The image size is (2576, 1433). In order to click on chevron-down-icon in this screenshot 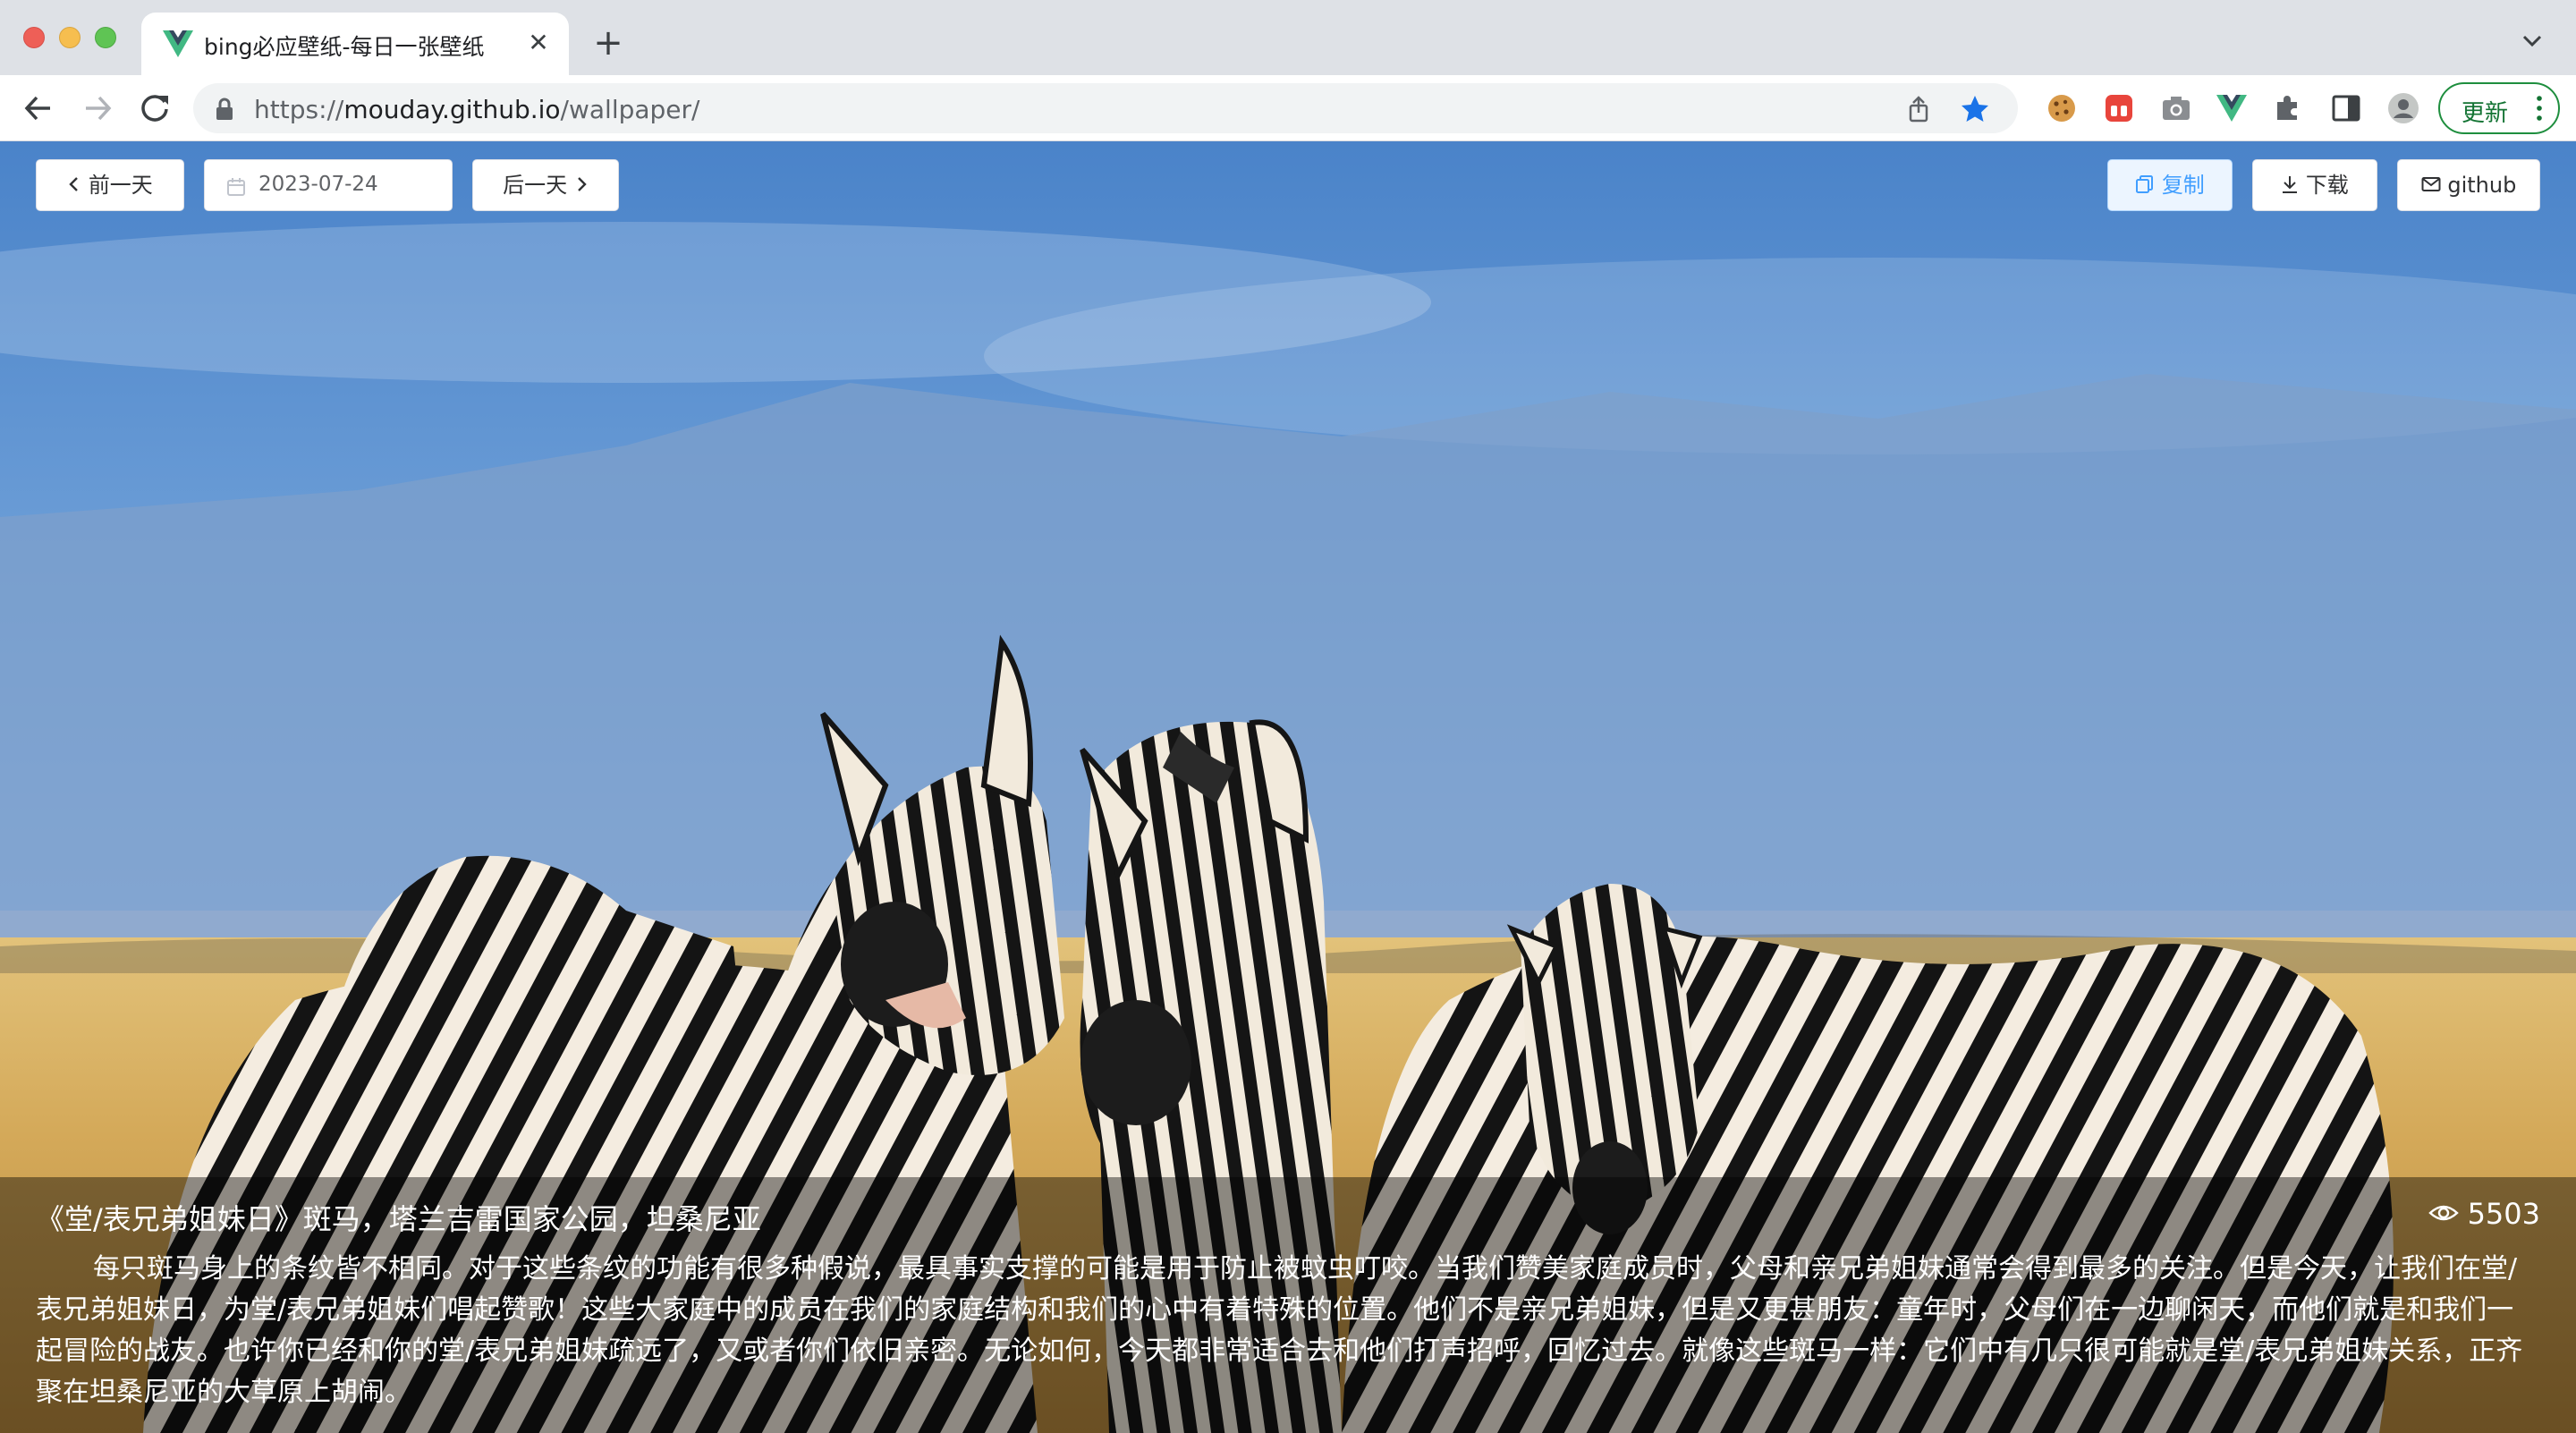, I will do `click(2532, 40)`.